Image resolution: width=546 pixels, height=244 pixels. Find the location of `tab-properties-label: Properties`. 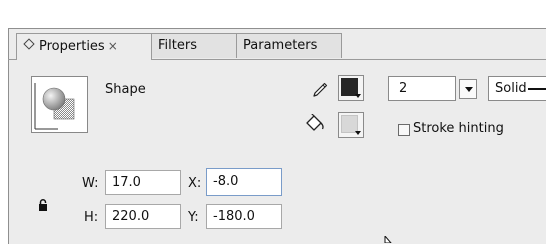

tab-properties-label: Properties is located at coordinates (72, 46).